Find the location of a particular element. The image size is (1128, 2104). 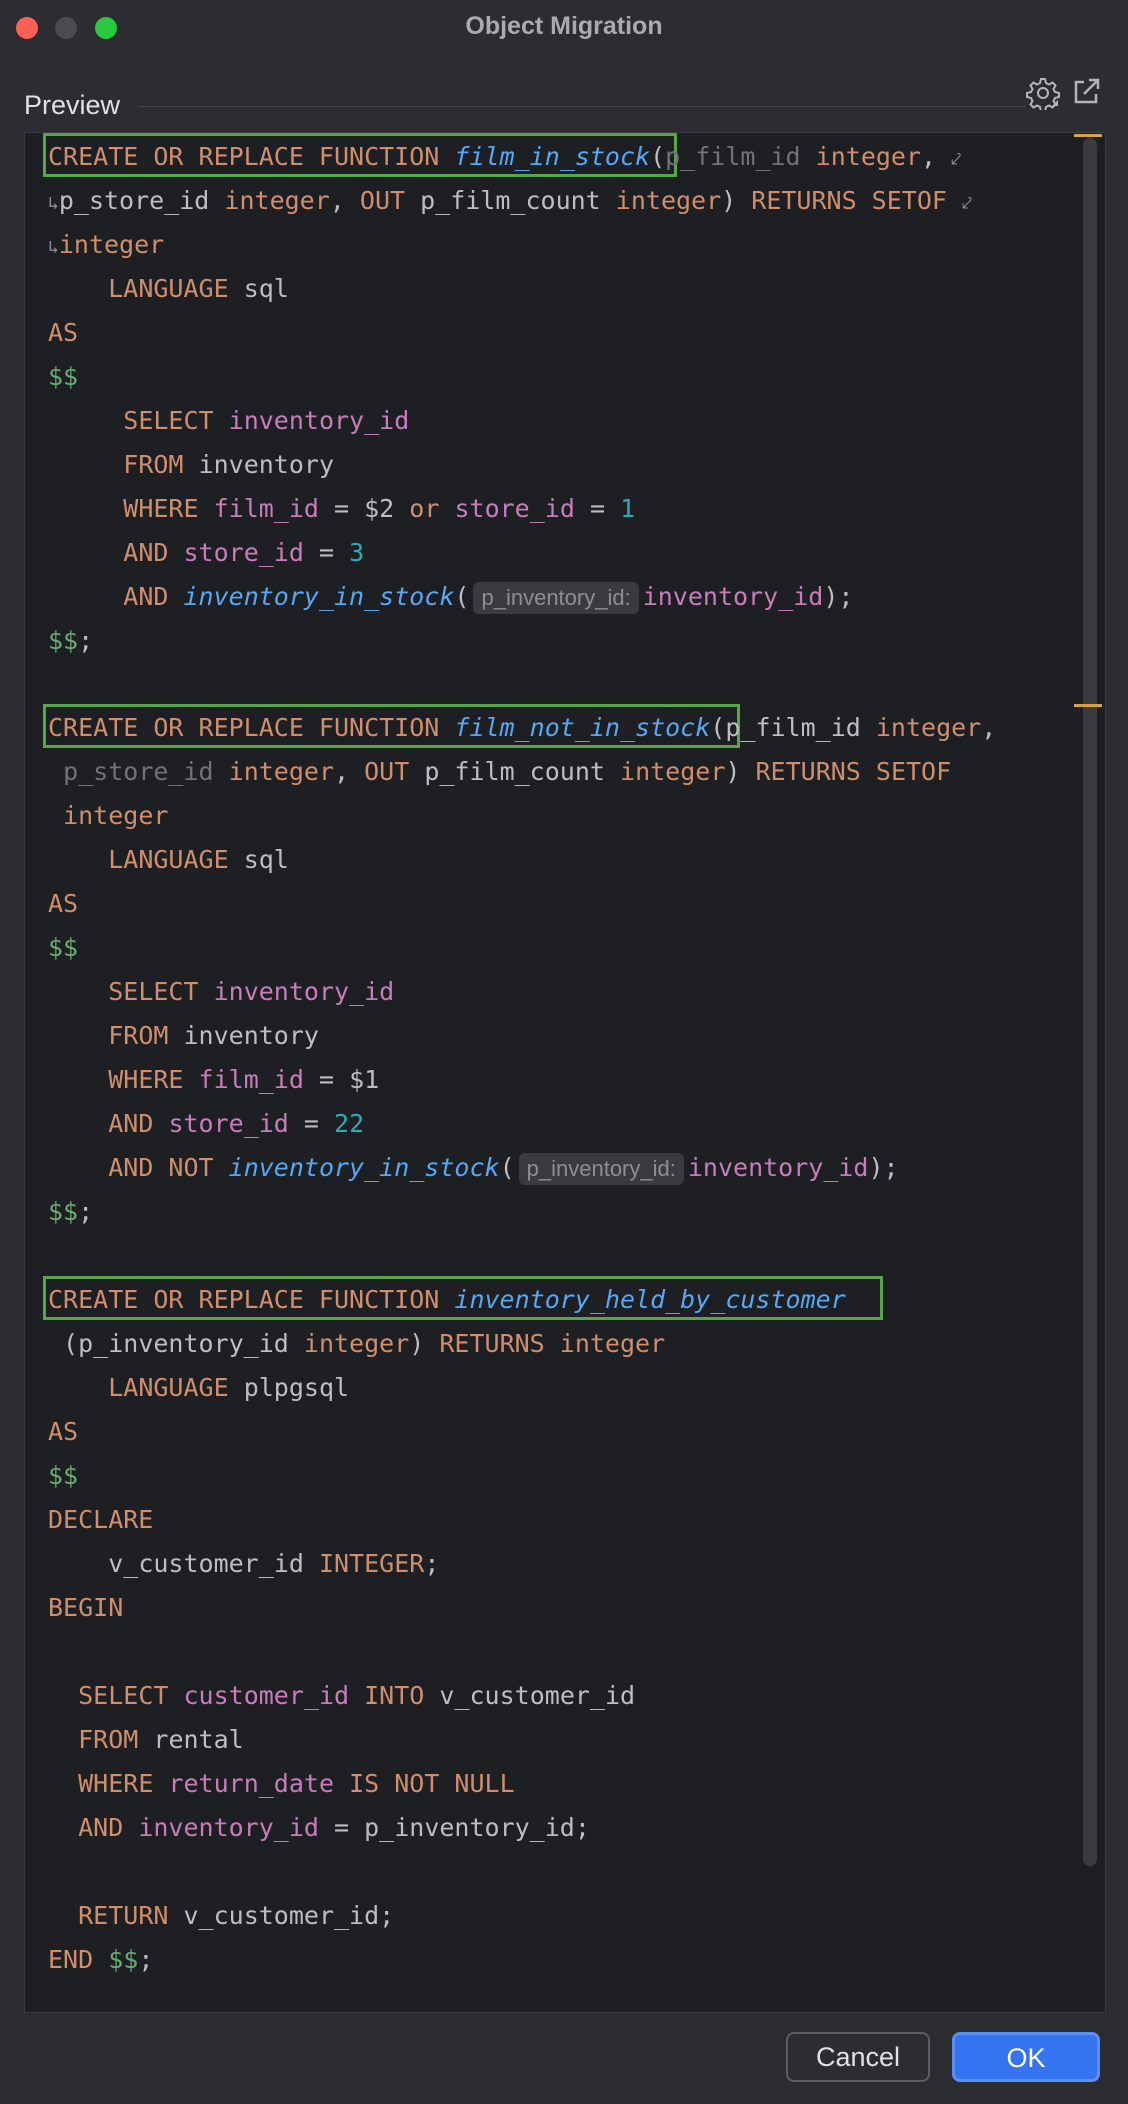

code-line: END $$; is located at coordinates (101, 1959).